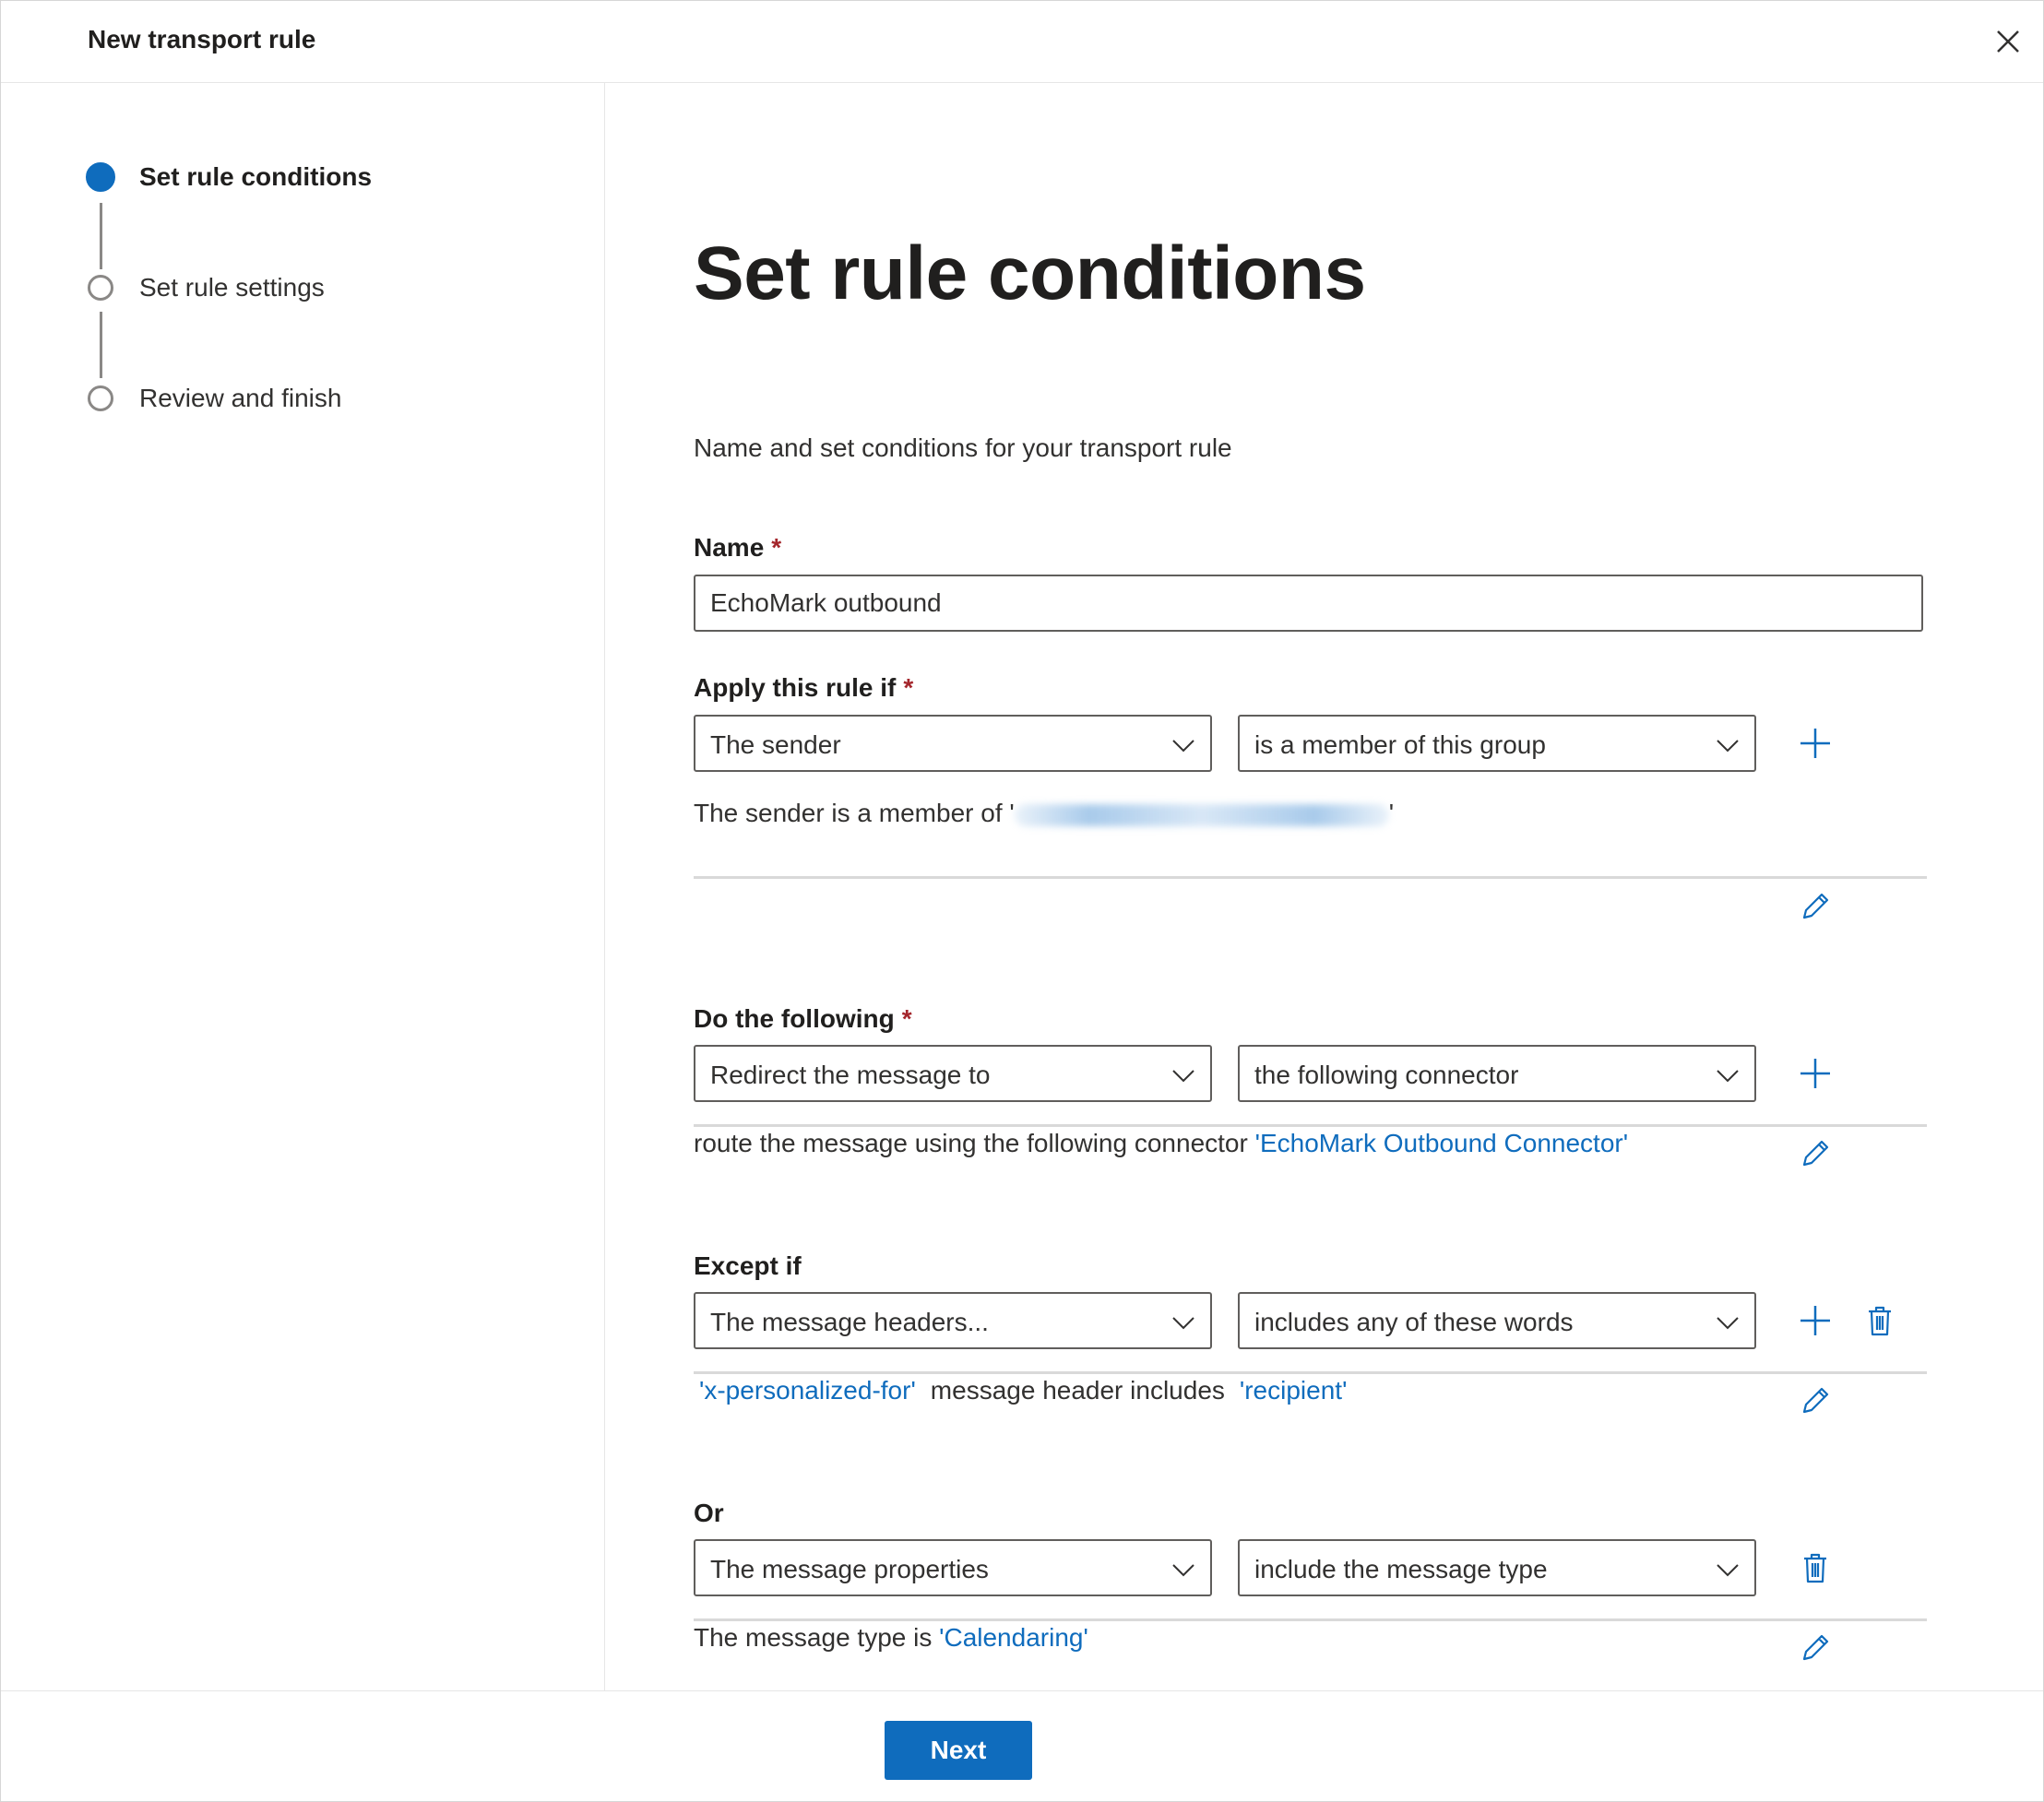  I want to click on apply-rule-label: Apply this rule if *, so click(803, 688).